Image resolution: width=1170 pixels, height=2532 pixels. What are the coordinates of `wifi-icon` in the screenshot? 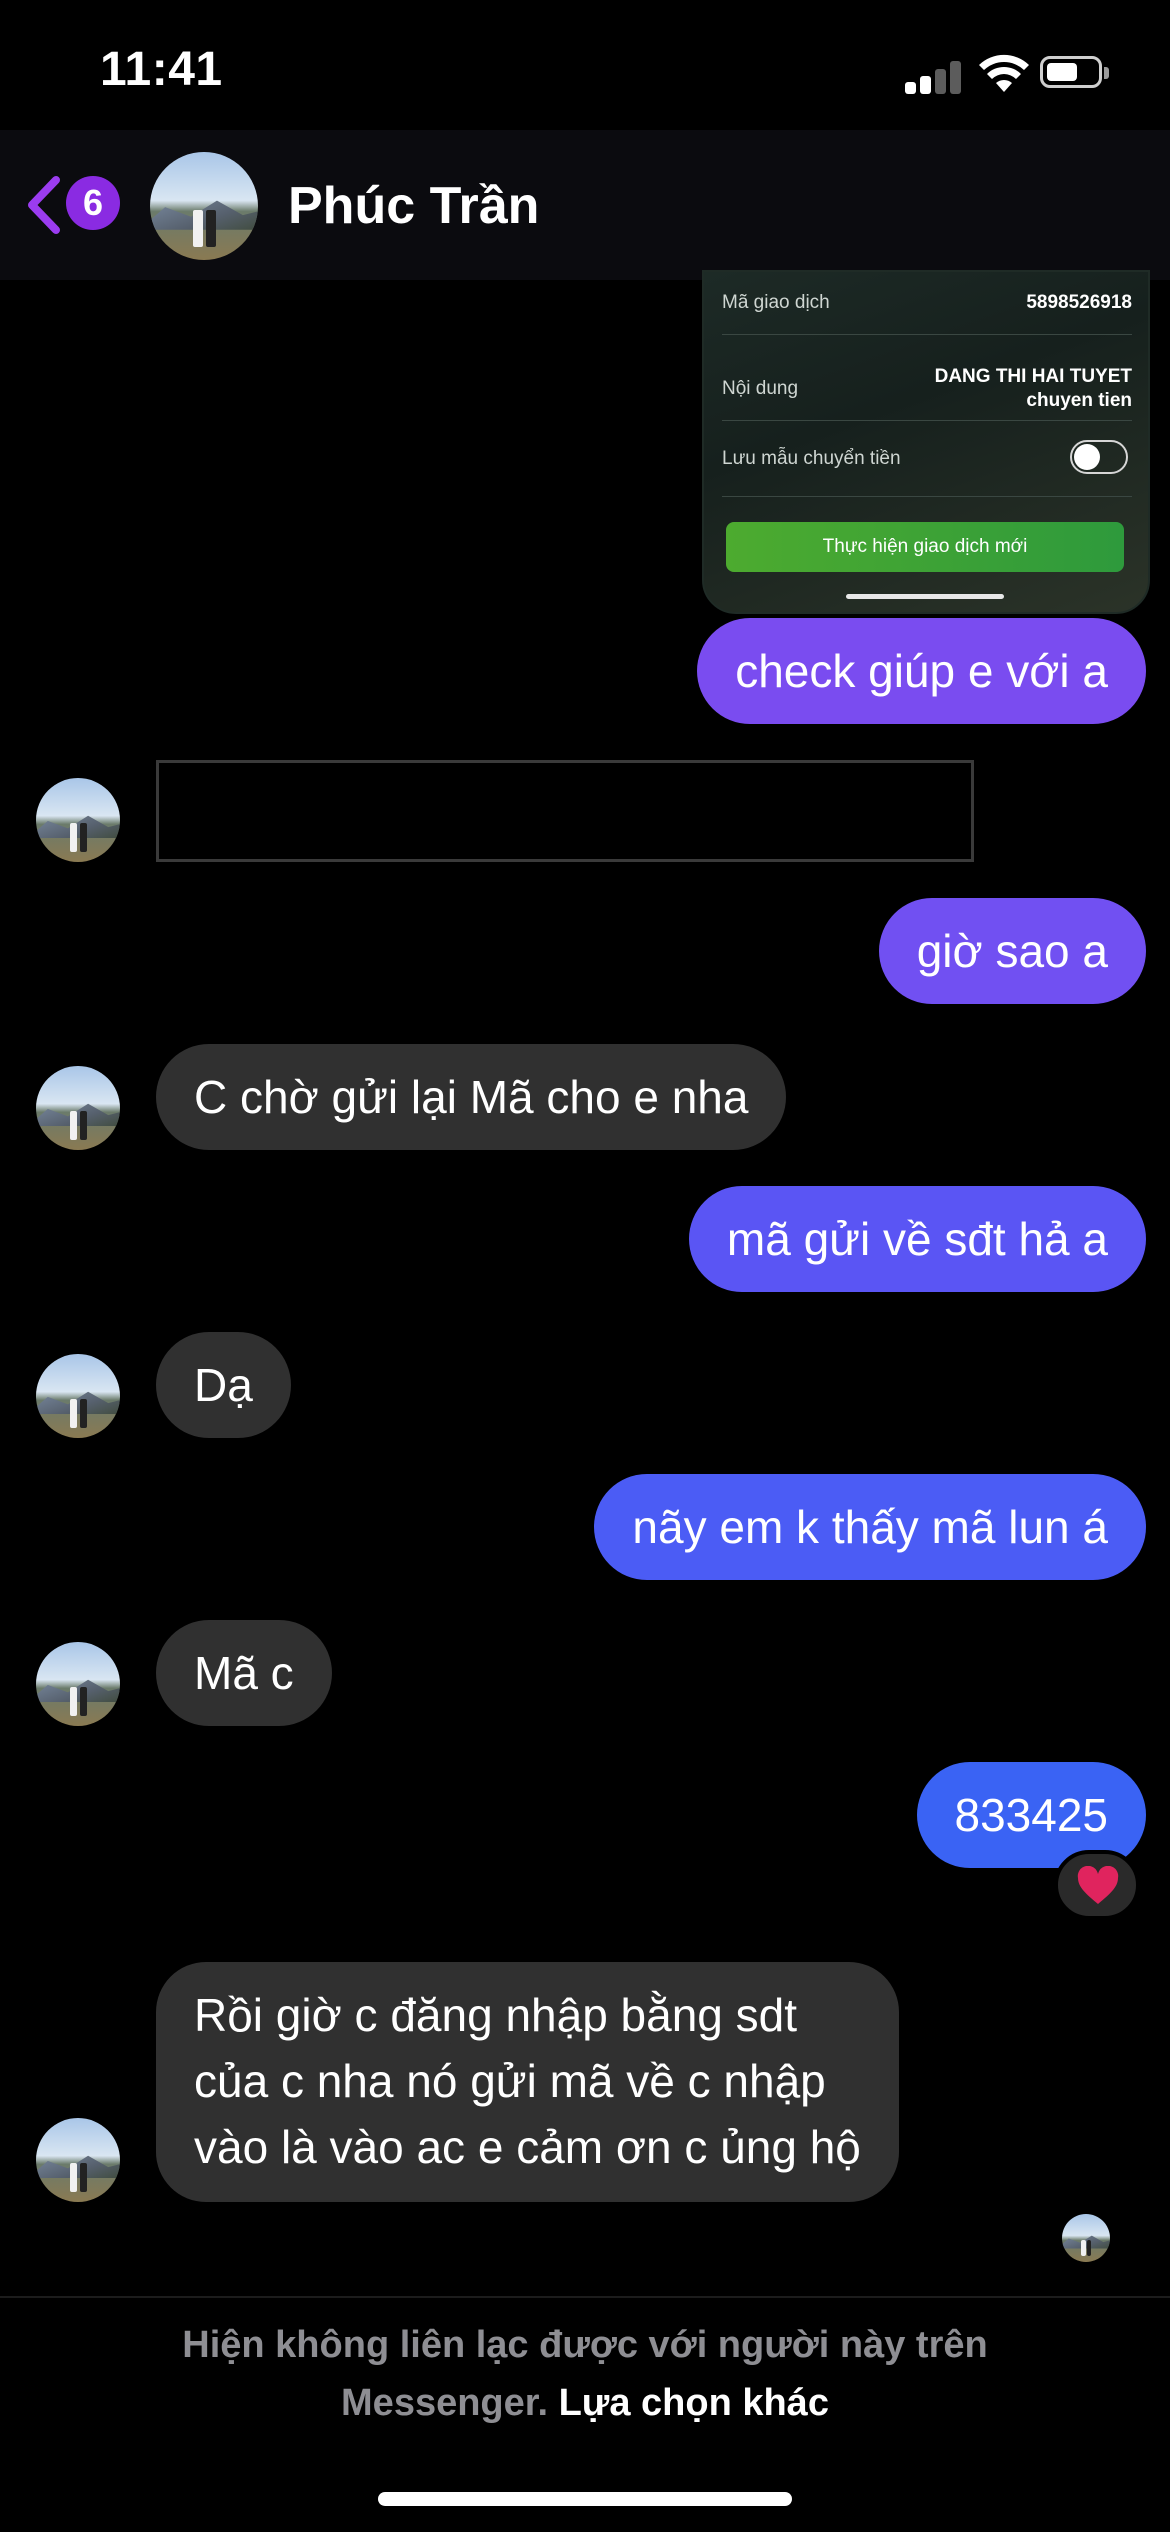 It's located at (1004, 73).